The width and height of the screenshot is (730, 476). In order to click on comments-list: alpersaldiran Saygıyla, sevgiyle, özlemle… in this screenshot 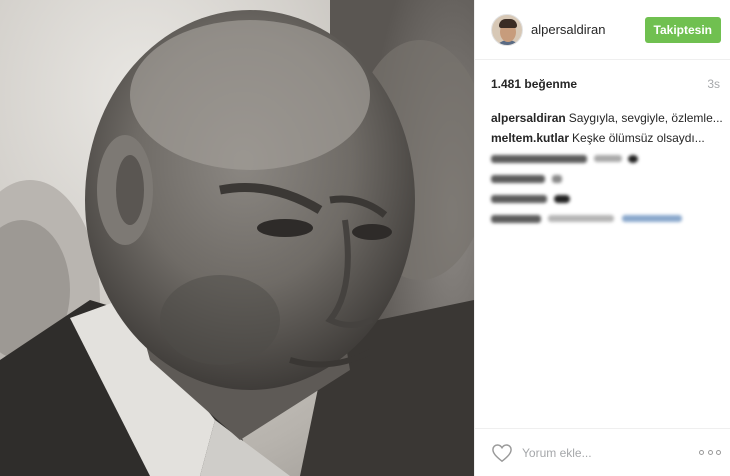, I will do `click(606, 168)`.